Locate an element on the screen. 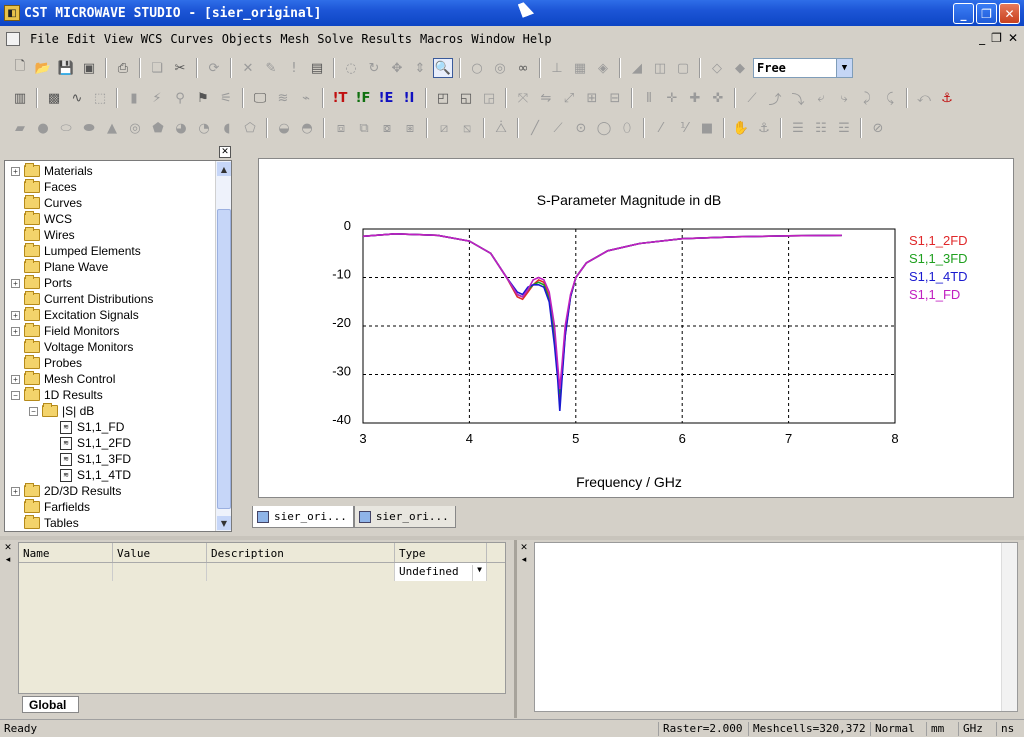 The width and height of the screenshot is (1024, 737). tree-item: − 1D Results is located at coordinates (57, 395).